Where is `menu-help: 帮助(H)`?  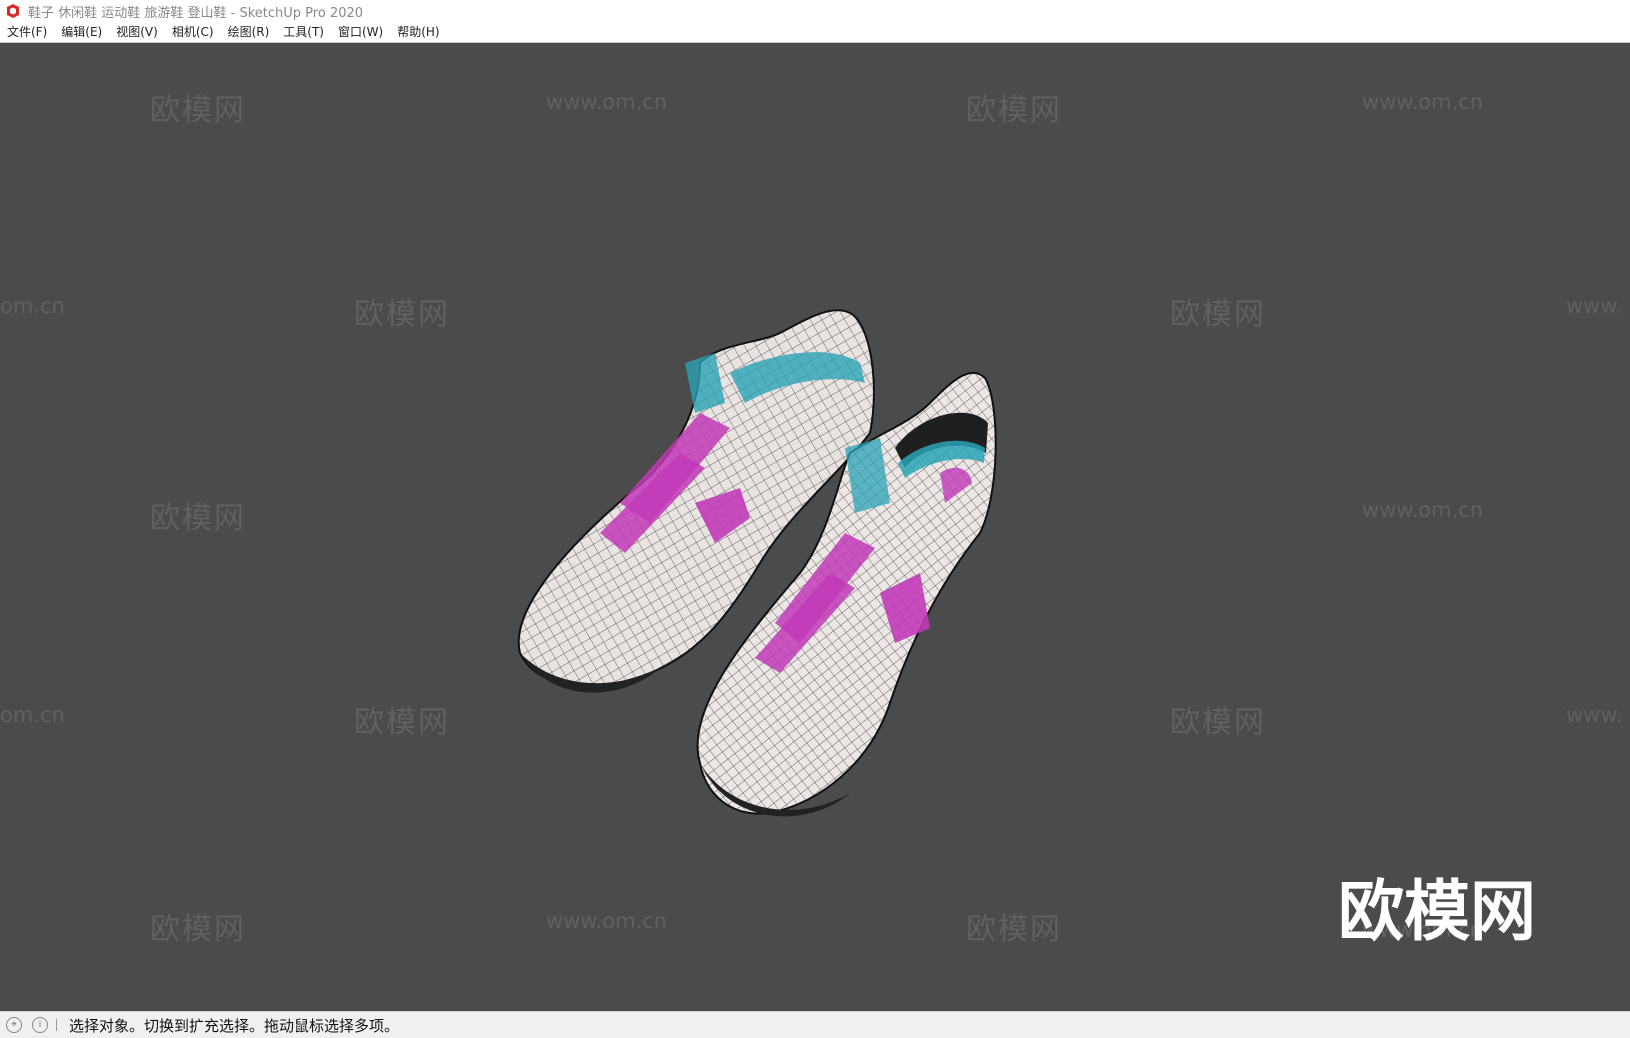
menu-help: 帮助(H) is located at coordinates (418, 32).